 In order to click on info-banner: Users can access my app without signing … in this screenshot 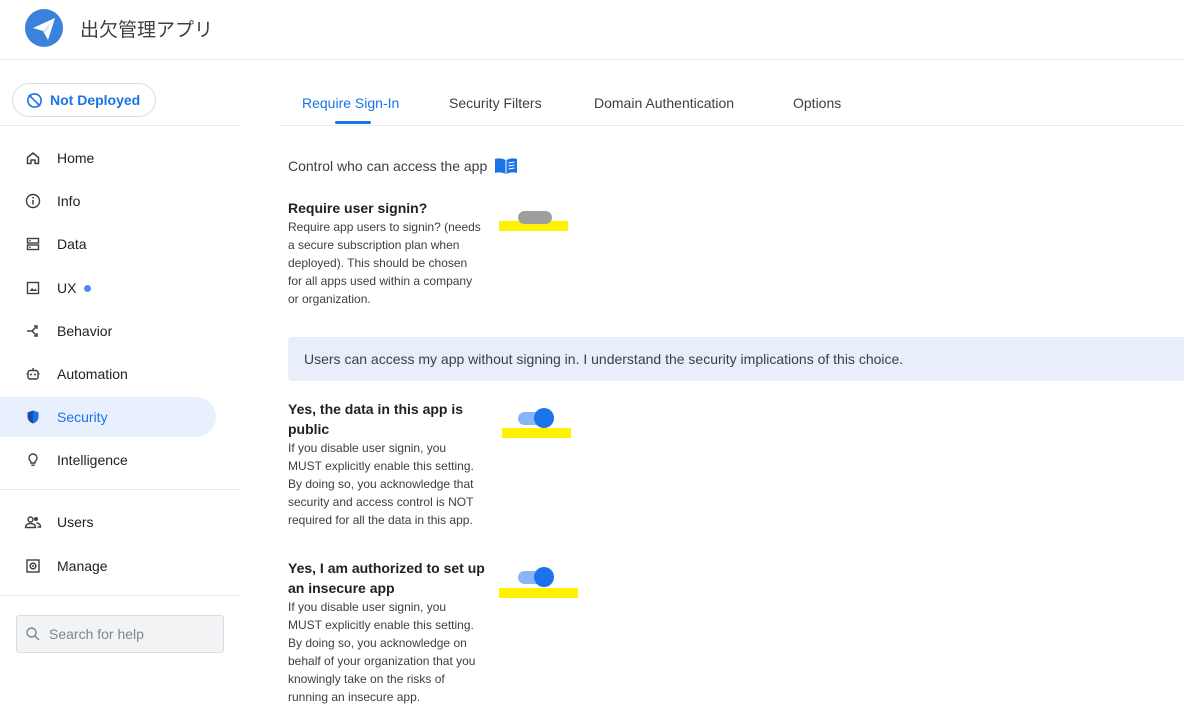, I will do `click(736, 359)`.